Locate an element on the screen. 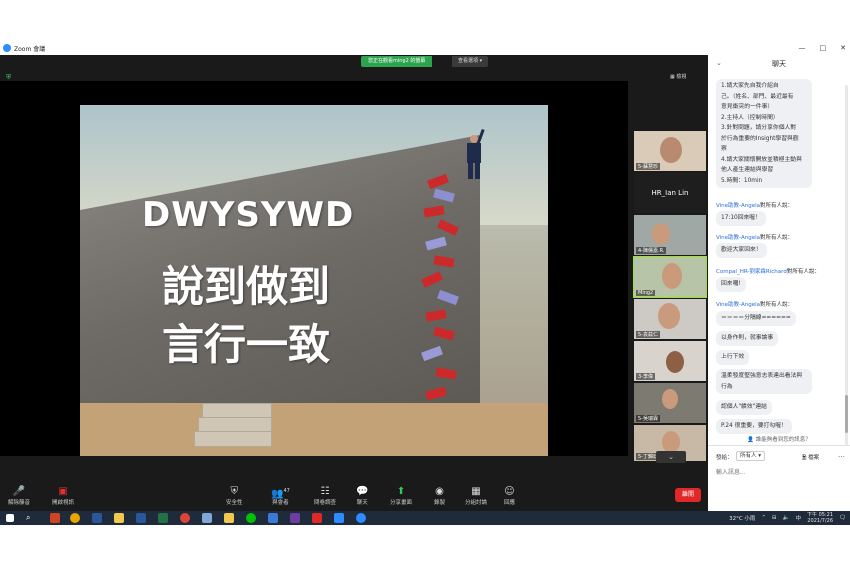 The width and height of the screenshot is (850, 570). recipient-select: 所有人 ▾ is located at coordinates (751, 456).